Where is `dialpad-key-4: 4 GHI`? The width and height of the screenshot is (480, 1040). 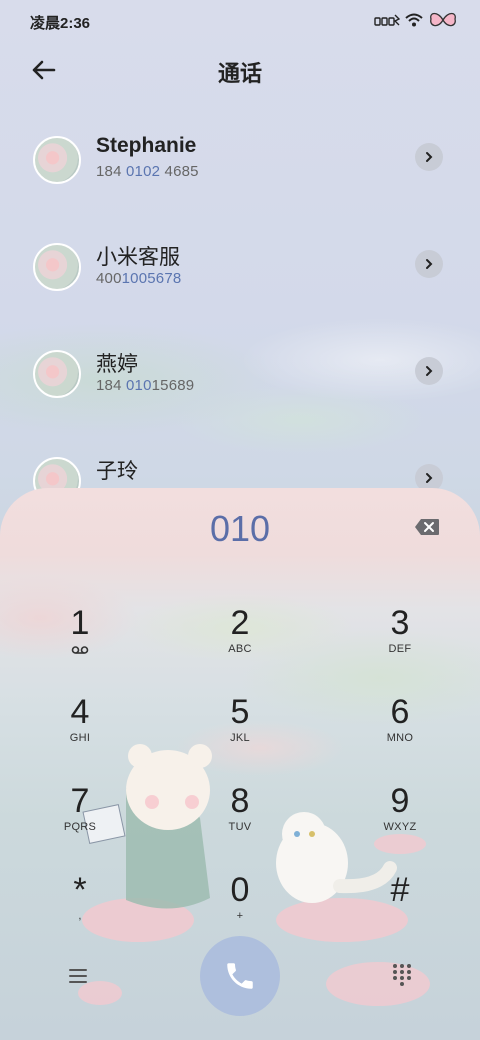
dialpad-key-4: 4 GHI is located at coordinates (80, 727).